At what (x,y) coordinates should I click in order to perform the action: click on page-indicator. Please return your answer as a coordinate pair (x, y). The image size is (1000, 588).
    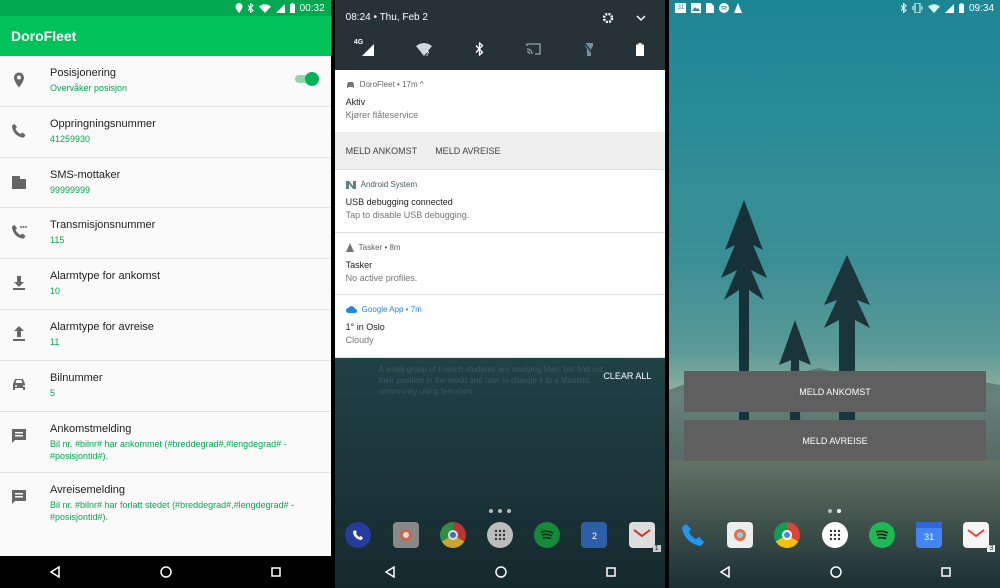
    Looking at the image, I should click on (834, 511).